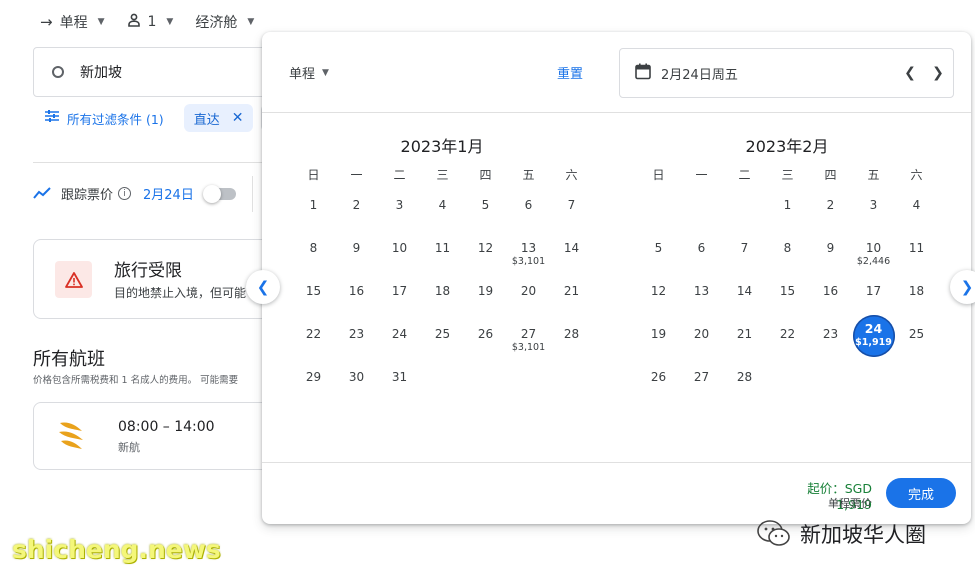  Describe the element at coordinates (125, 193) in the screenshot. I see `info-icon: i` at that location.